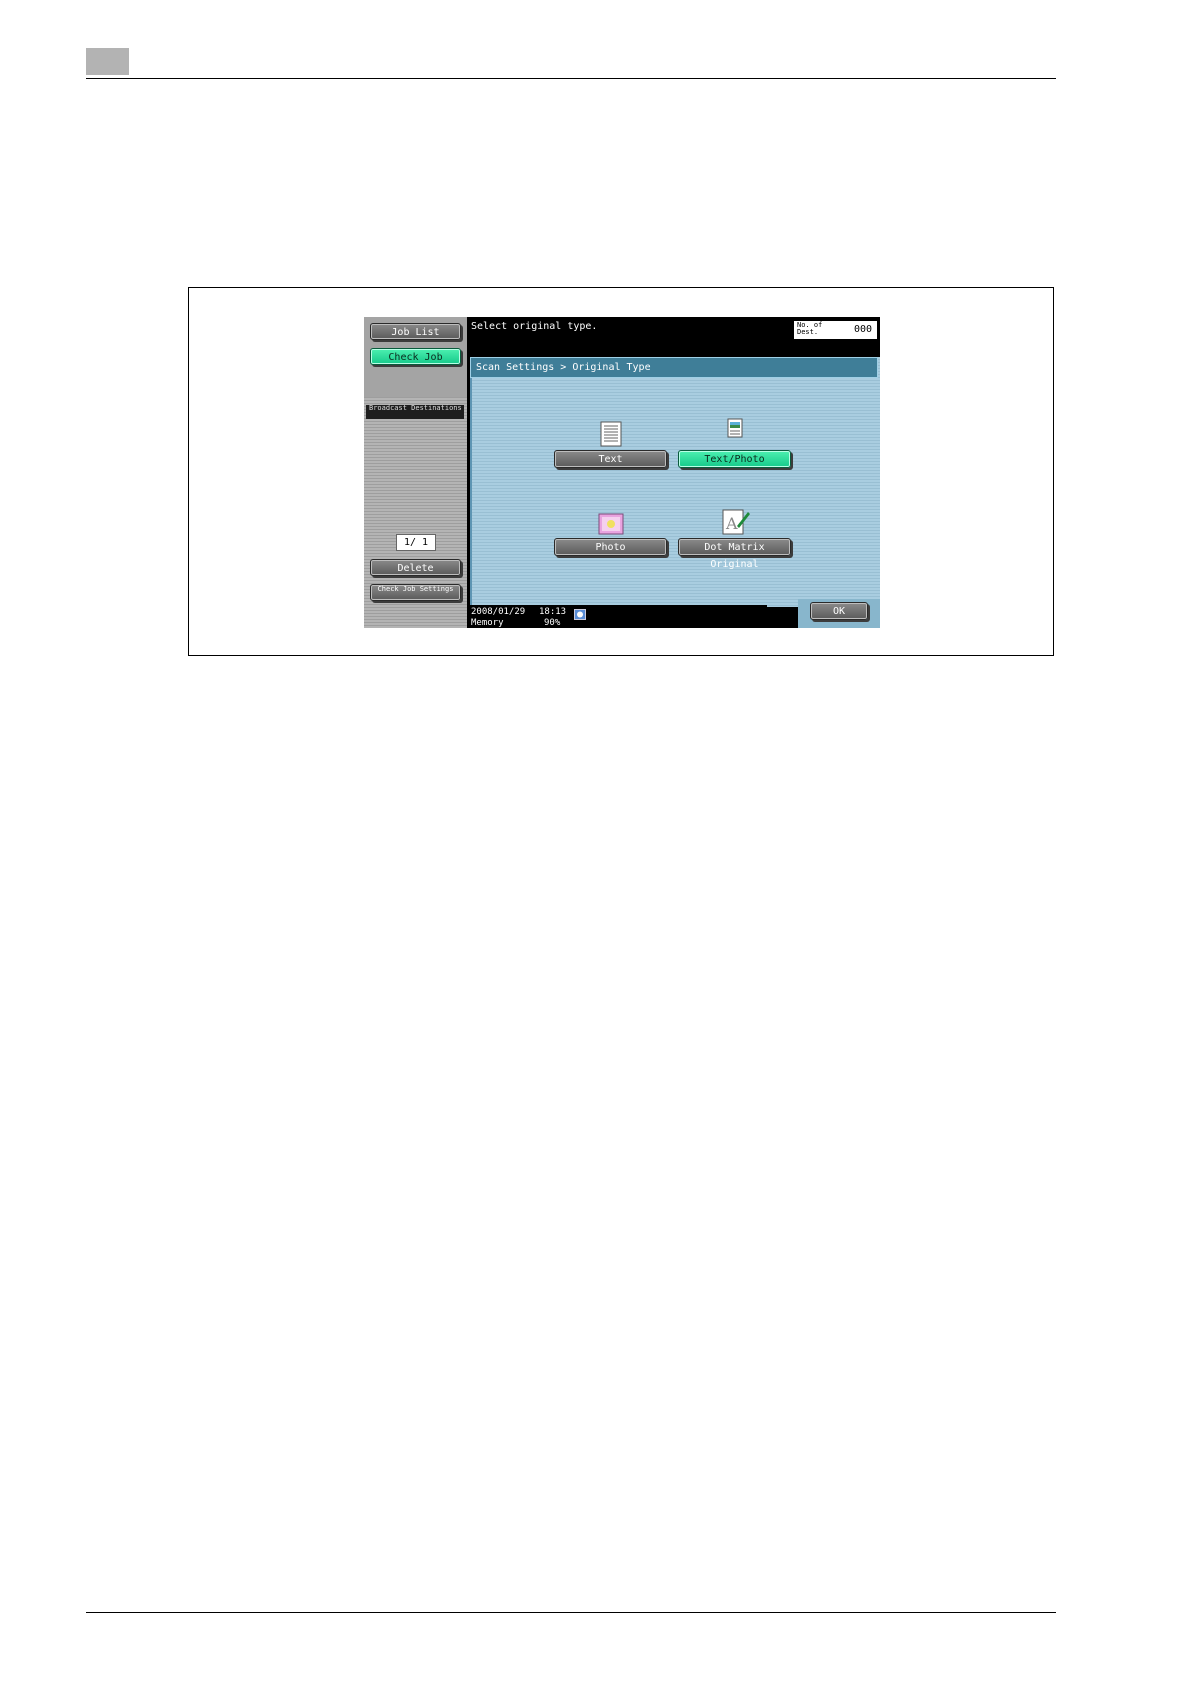 This screenshot has height=1684, width=1190. I want to click on dot-matrix-option-button: Dot Matrix Original, so click(734, 554).